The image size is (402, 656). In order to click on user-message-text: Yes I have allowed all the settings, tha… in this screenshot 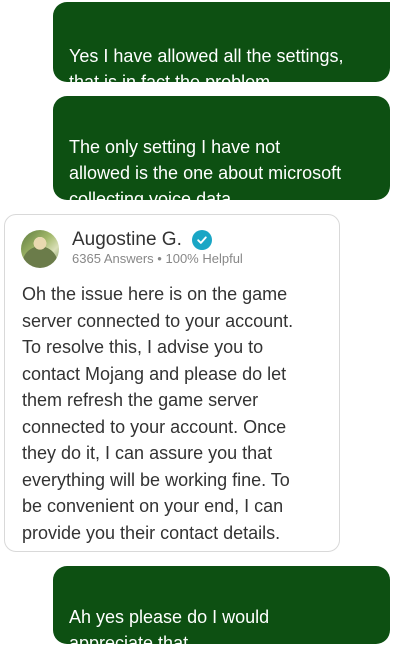, I will do `click(206, 69)`.